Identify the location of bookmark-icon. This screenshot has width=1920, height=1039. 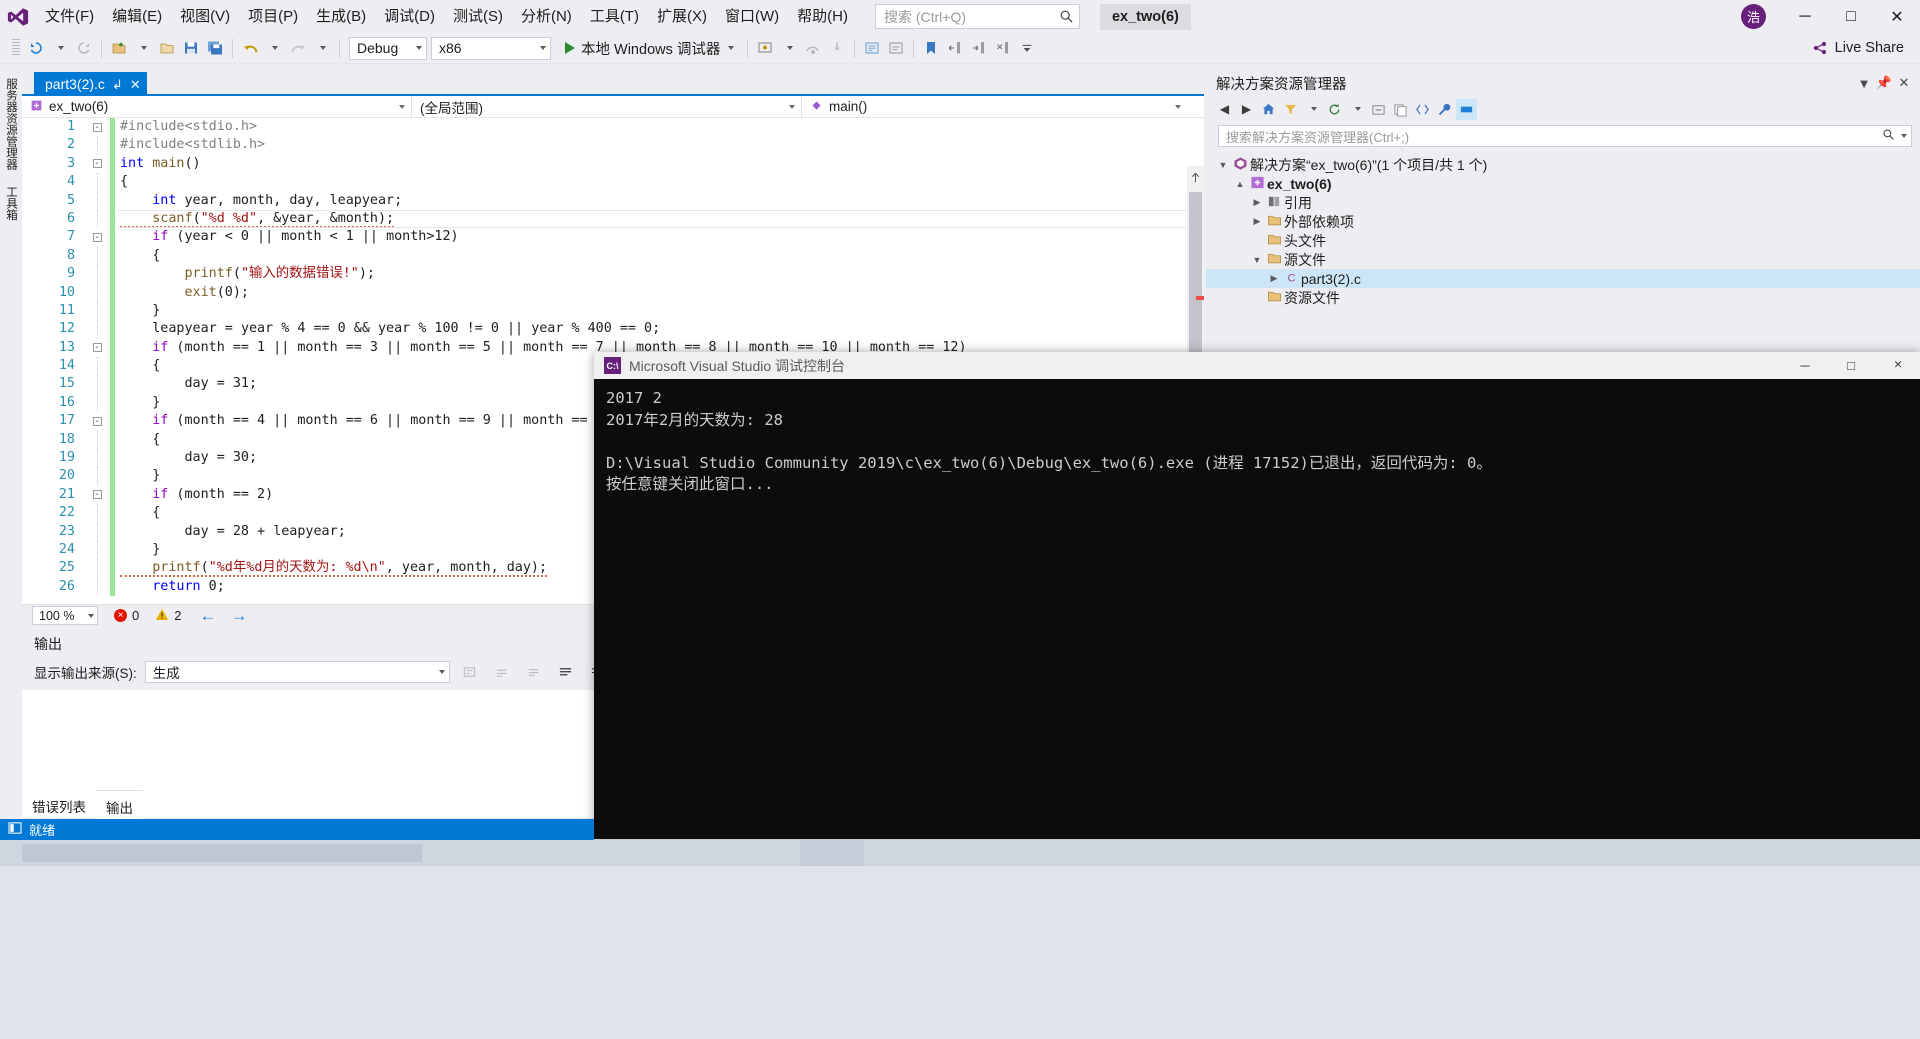
(931, 48).